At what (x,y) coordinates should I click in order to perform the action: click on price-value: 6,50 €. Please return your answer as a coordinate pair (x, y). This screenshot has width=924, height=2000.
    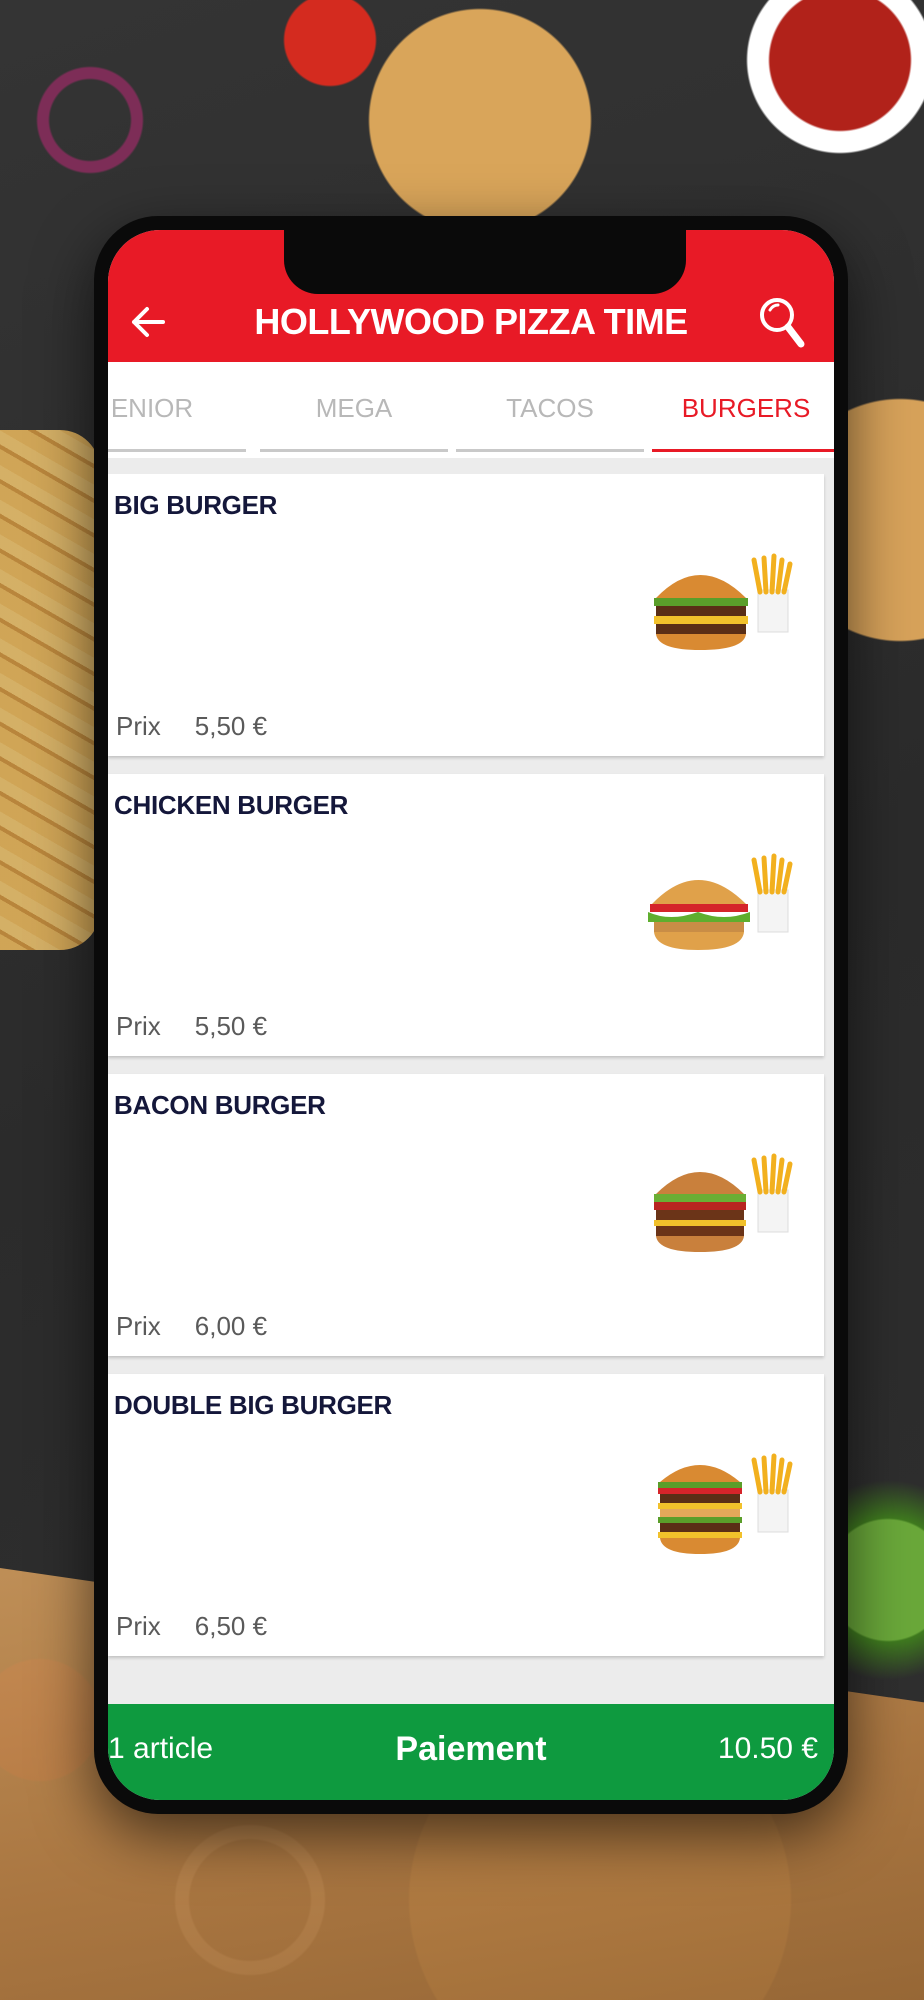
    Looking at the image, I should click on (231, 1626).